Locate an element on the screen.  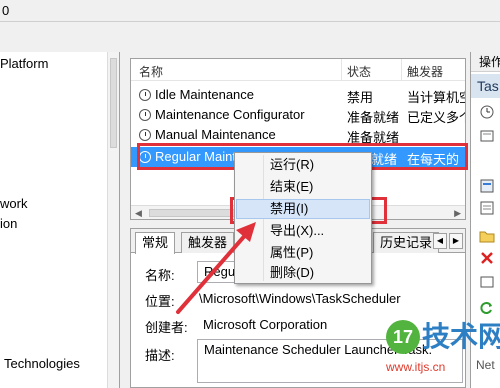
tree-scrollbar-thumb is located at coordinates (113, 103).